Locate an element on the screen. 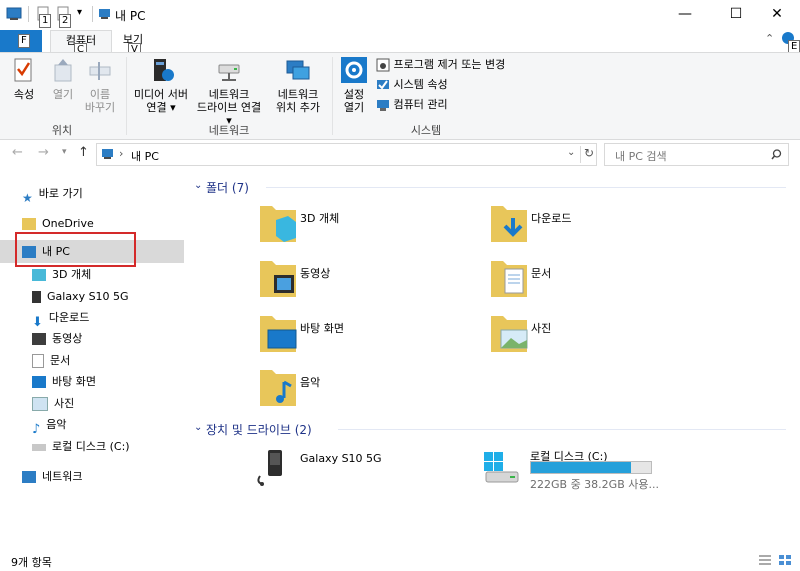 The image size is (800, 571). nav-music: ♪ 음악 is located at coordinates (49, 425).